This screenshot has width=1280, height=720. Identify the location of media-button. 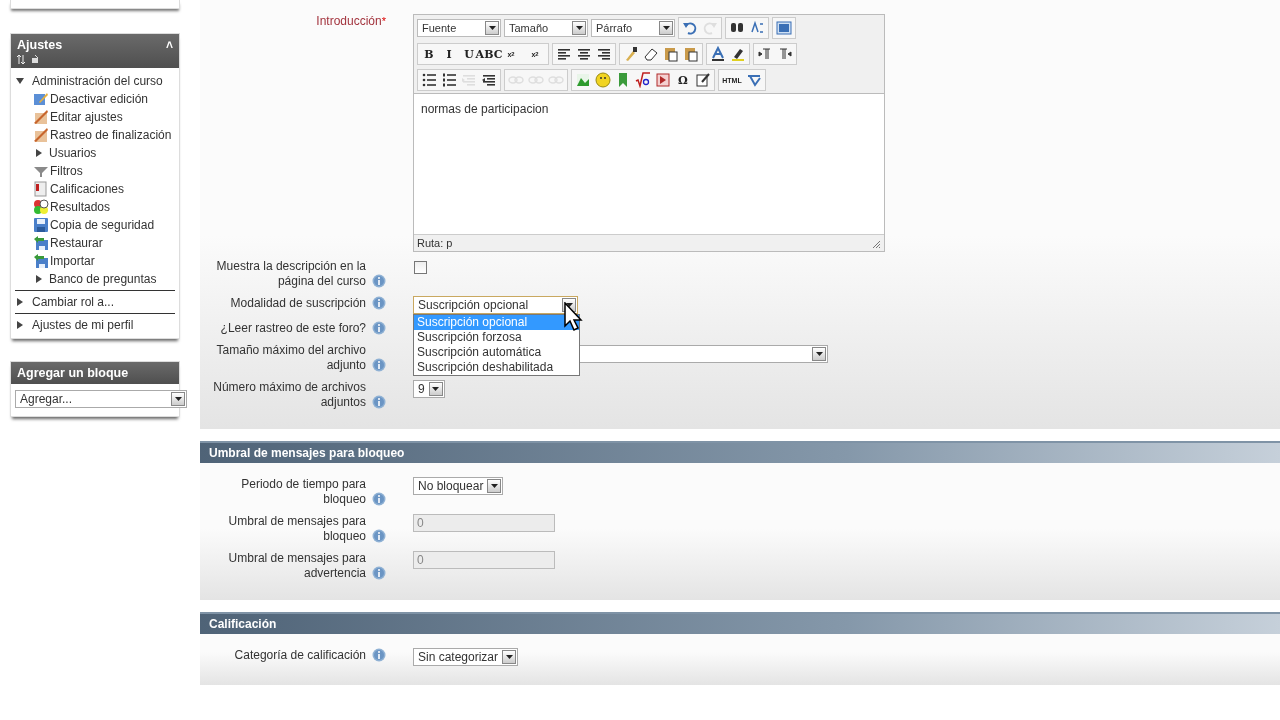
(663, 80).